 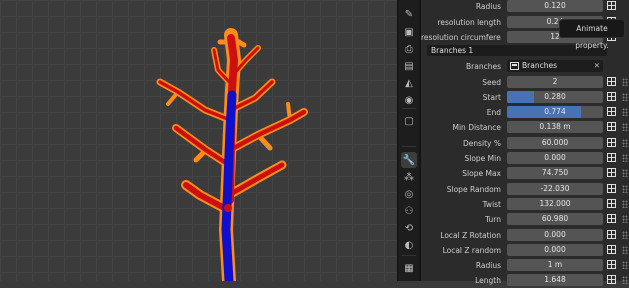 What do you see at coordinates (520, 96) in the screenshot?
I see `slider-fill` at bounding box center [520, 96].